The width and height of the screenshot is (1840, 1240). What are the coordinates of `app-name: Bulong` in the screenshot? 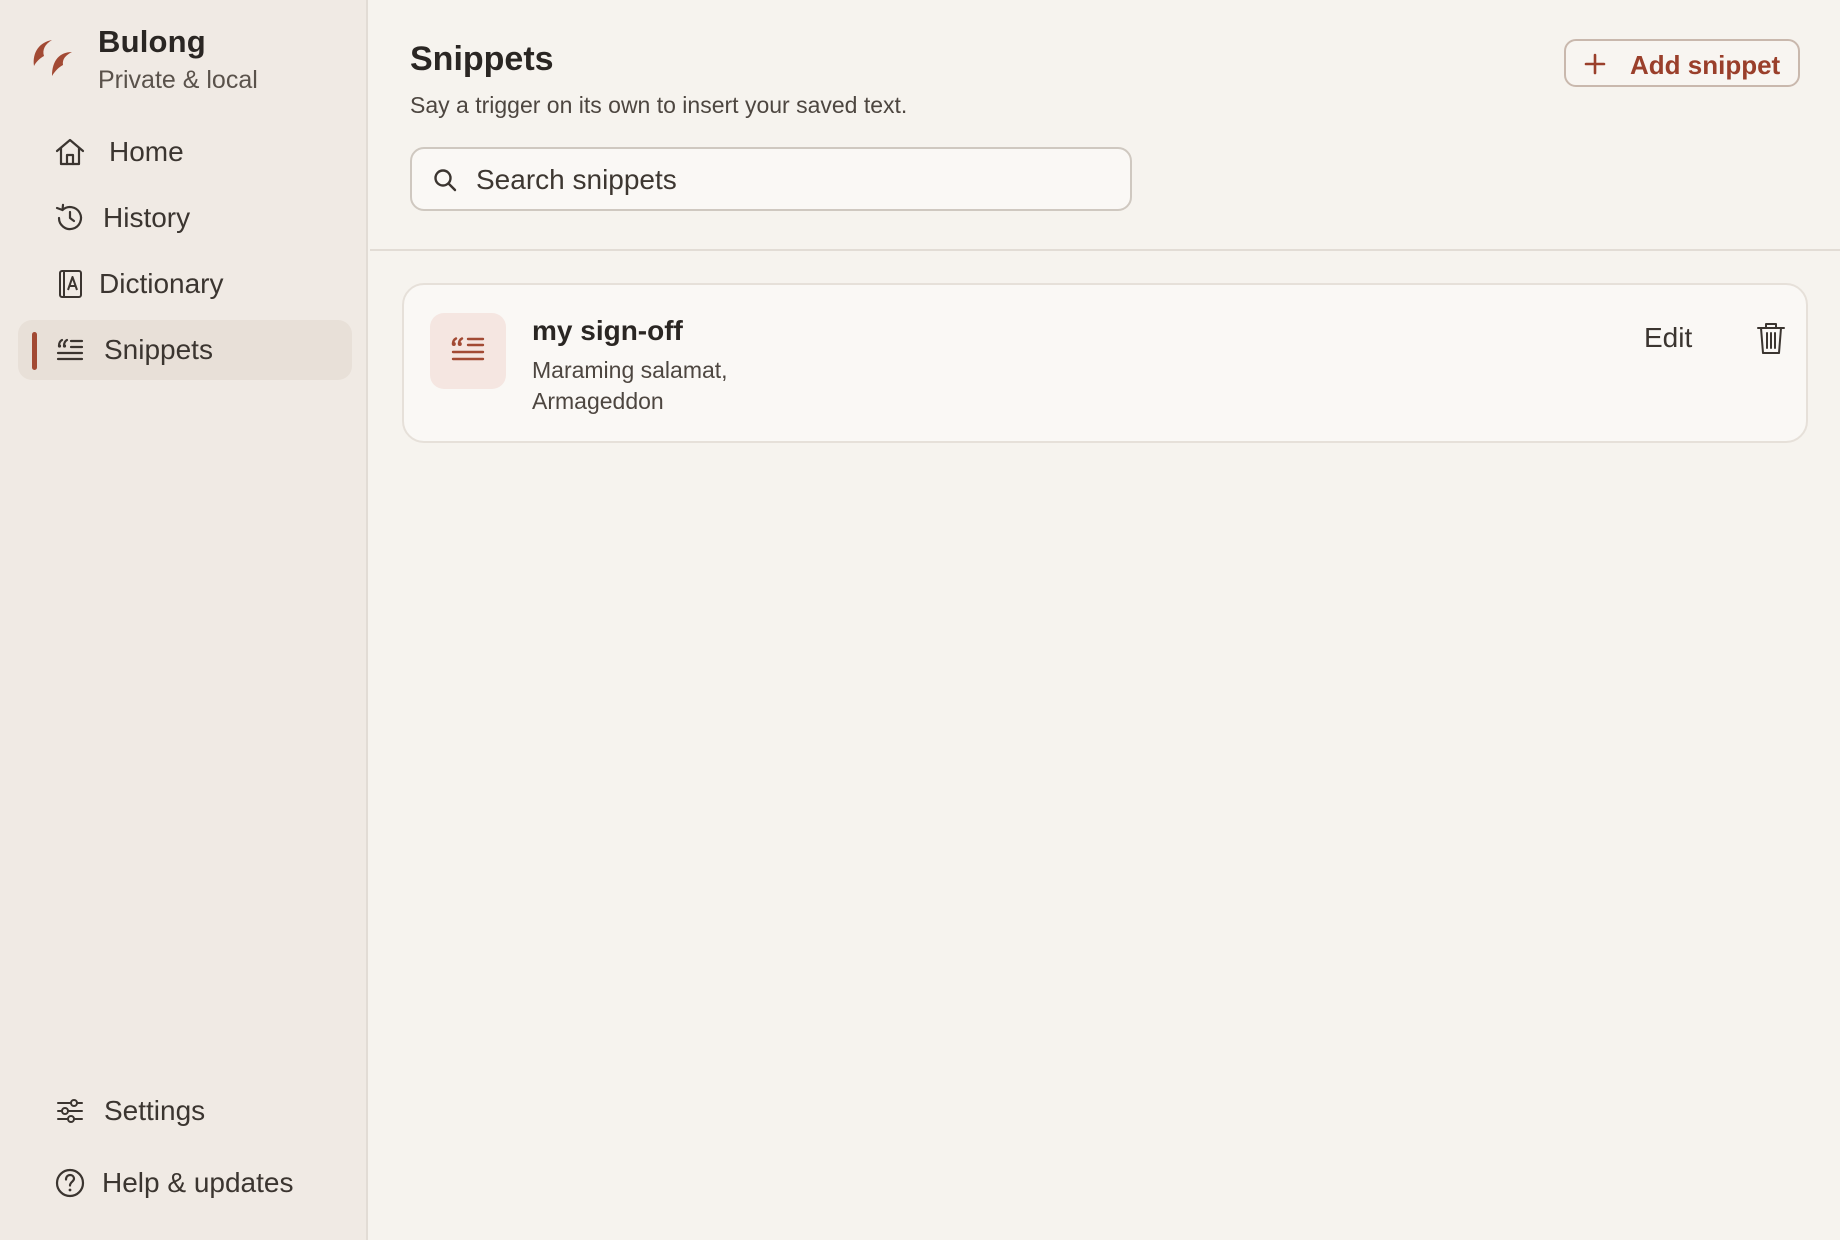 It's located at (152, 41).